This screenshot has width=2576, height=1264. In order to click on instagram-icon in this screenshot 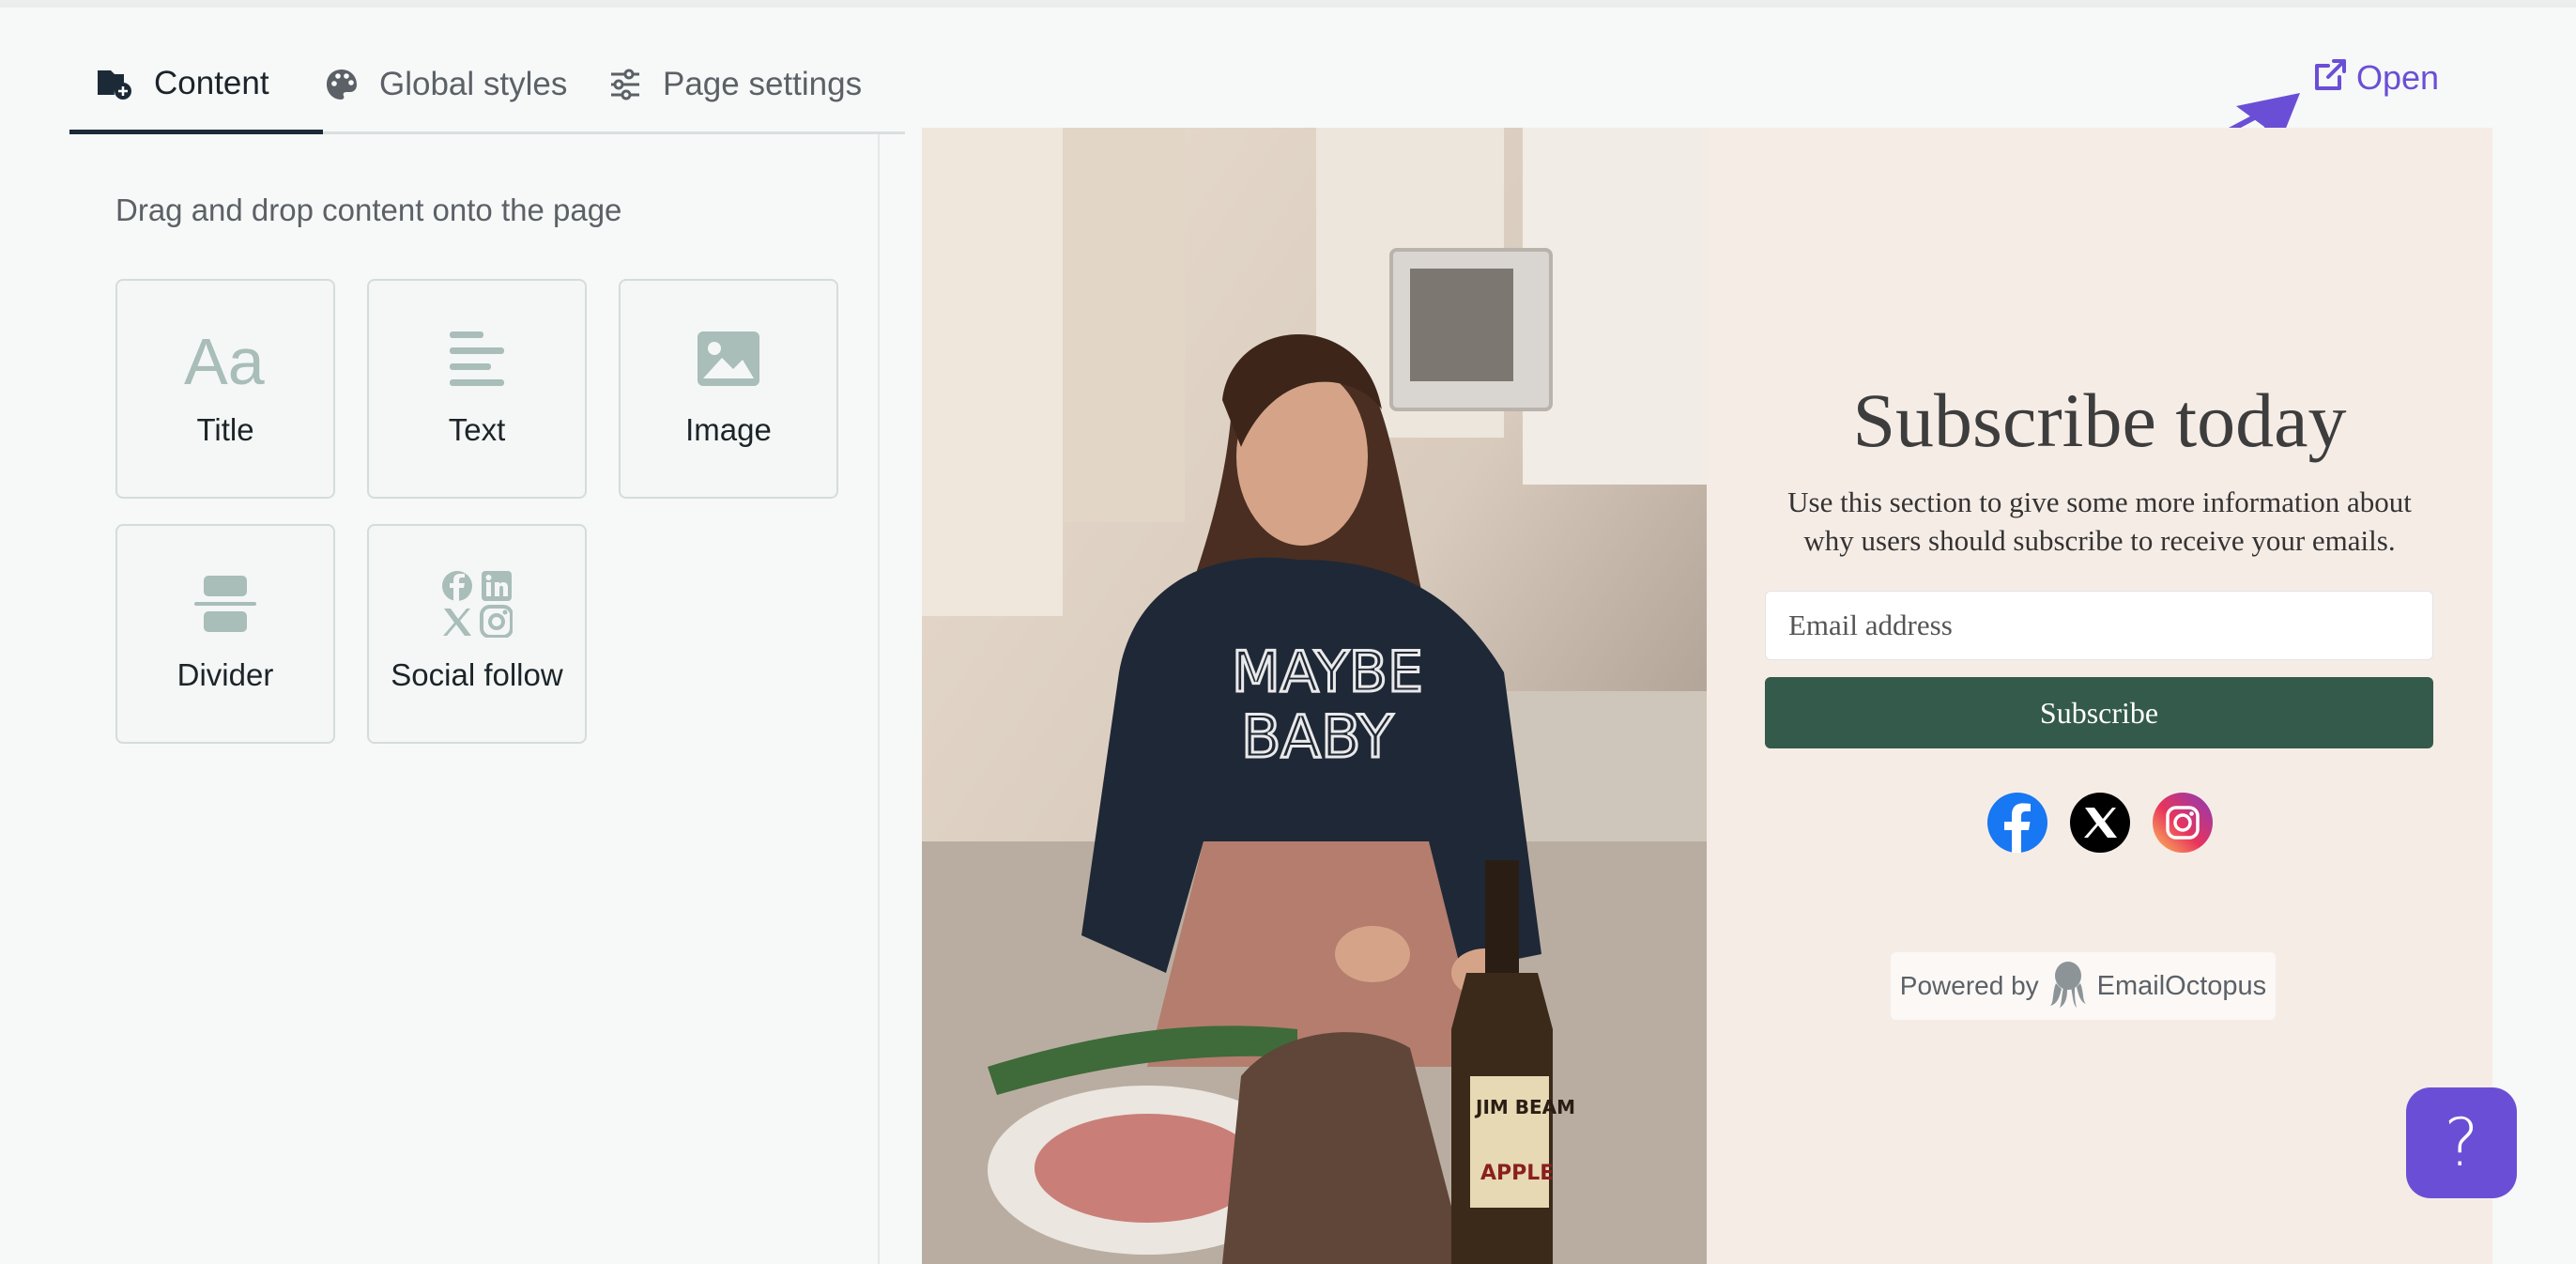, I will do `click(2183, 823)`.